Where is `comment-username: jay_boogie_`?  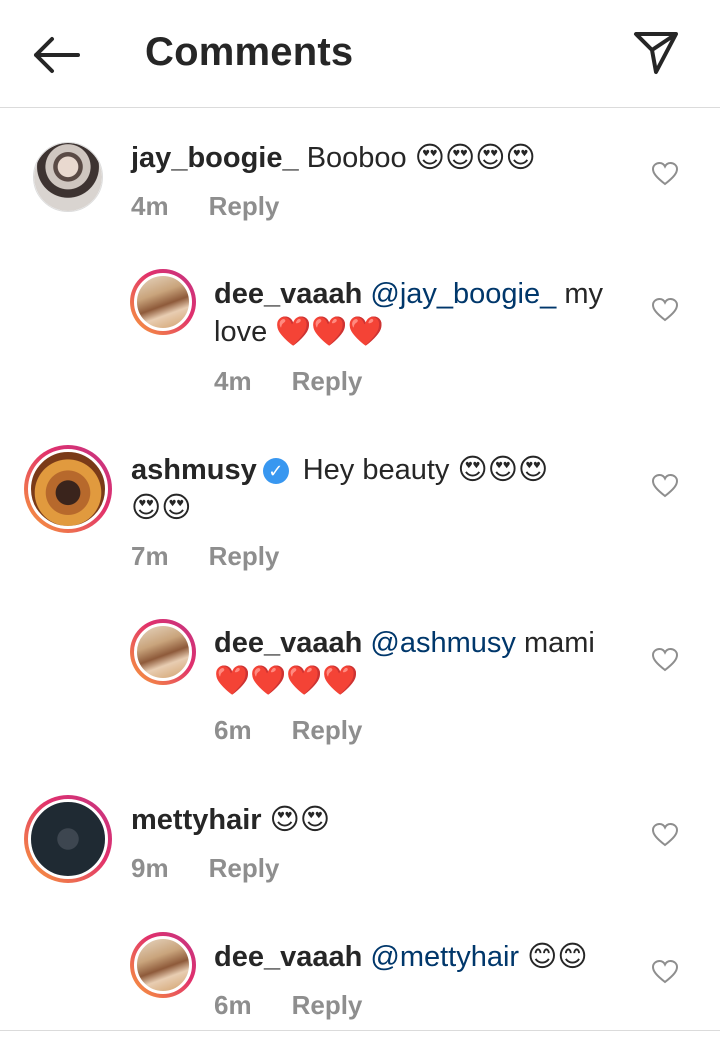 comment-username: jay_boogie_ is located at coordinates (215, 158).